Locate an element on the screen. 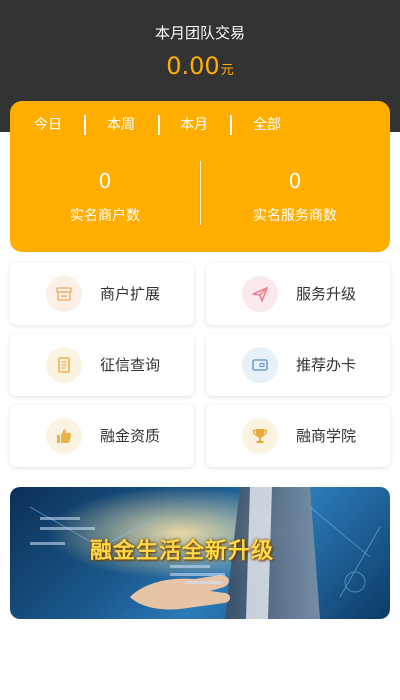  header-title: 本月团队交易 is located at coordinates (199, 33).